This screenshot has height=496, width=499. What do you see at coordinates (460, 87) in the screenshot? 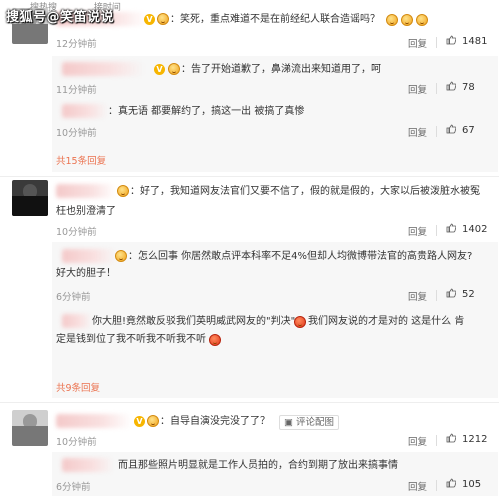
I see `like-button: 78` at bounding box center [460, 87].